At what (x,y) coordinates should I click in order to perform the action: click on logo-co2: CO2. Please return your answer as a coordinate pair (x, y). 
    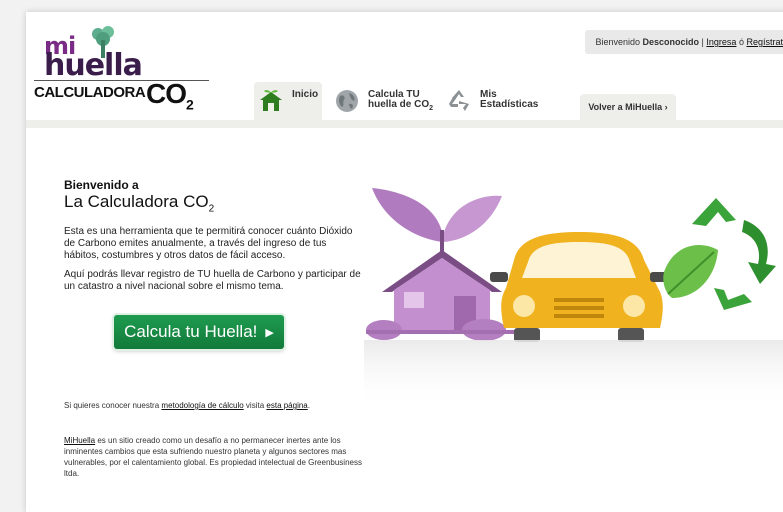
    Looking at the image, I should click on (170, 95).